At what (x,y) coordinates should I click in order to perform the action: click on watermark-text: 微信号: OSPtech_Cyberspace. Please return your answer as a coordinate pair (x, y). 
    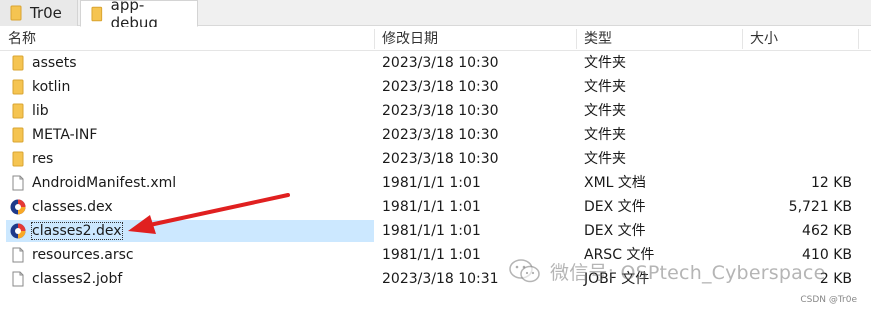
    Looking at the image, I should click on (688, 272).